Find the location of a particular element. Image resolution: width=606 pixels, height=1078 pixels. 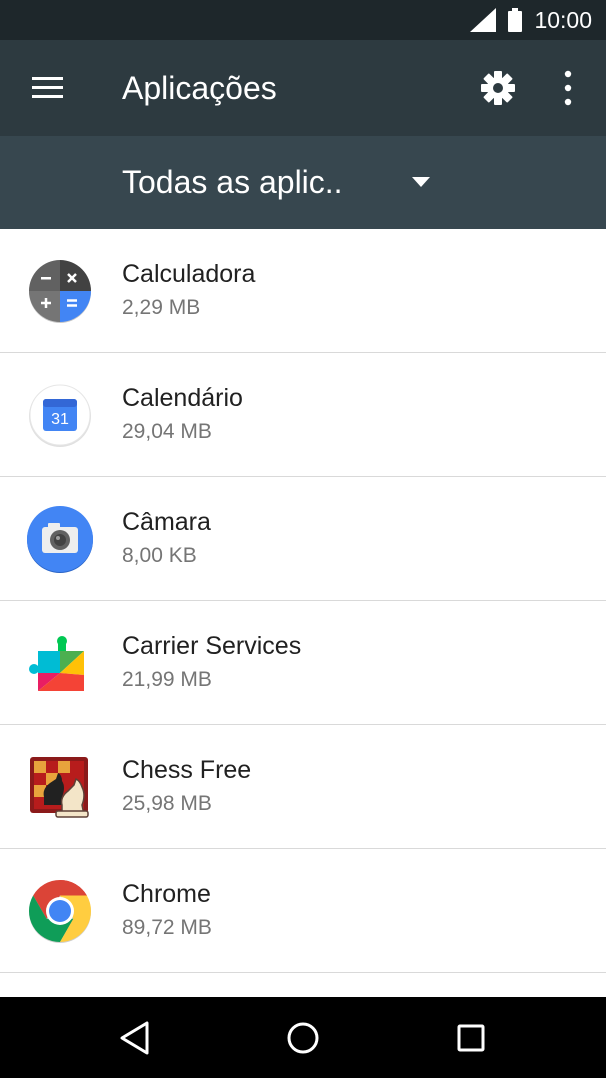

app-size: 8,00 KB is located at coordinates (159, 555).